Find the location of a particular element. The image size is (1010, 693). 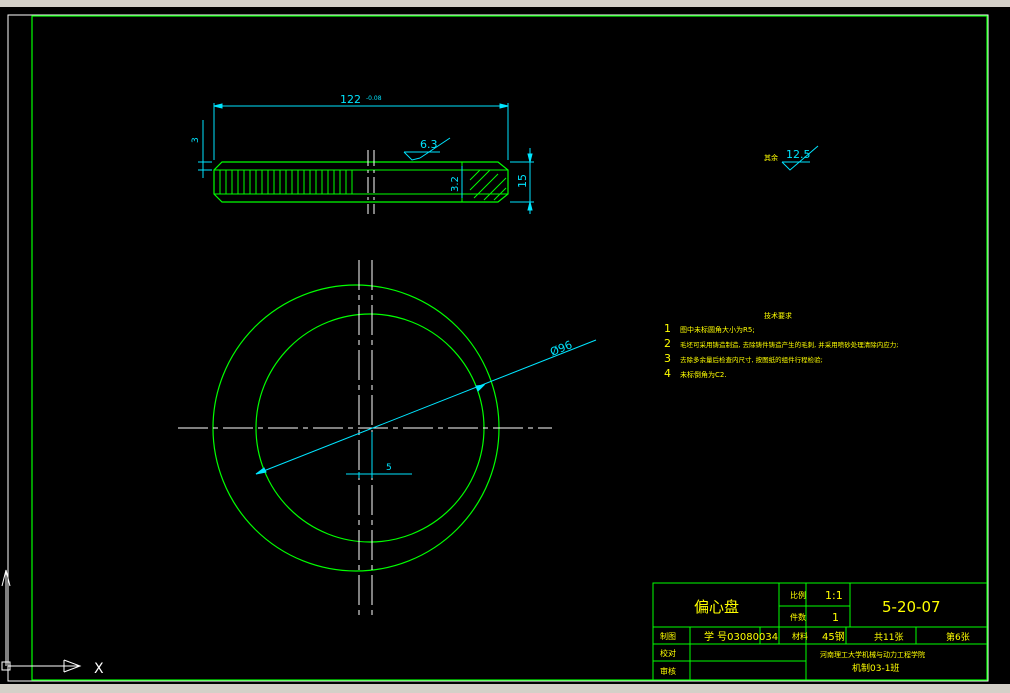

svg-text: 未标倒角为C2. is located at coordinates (703, 374).